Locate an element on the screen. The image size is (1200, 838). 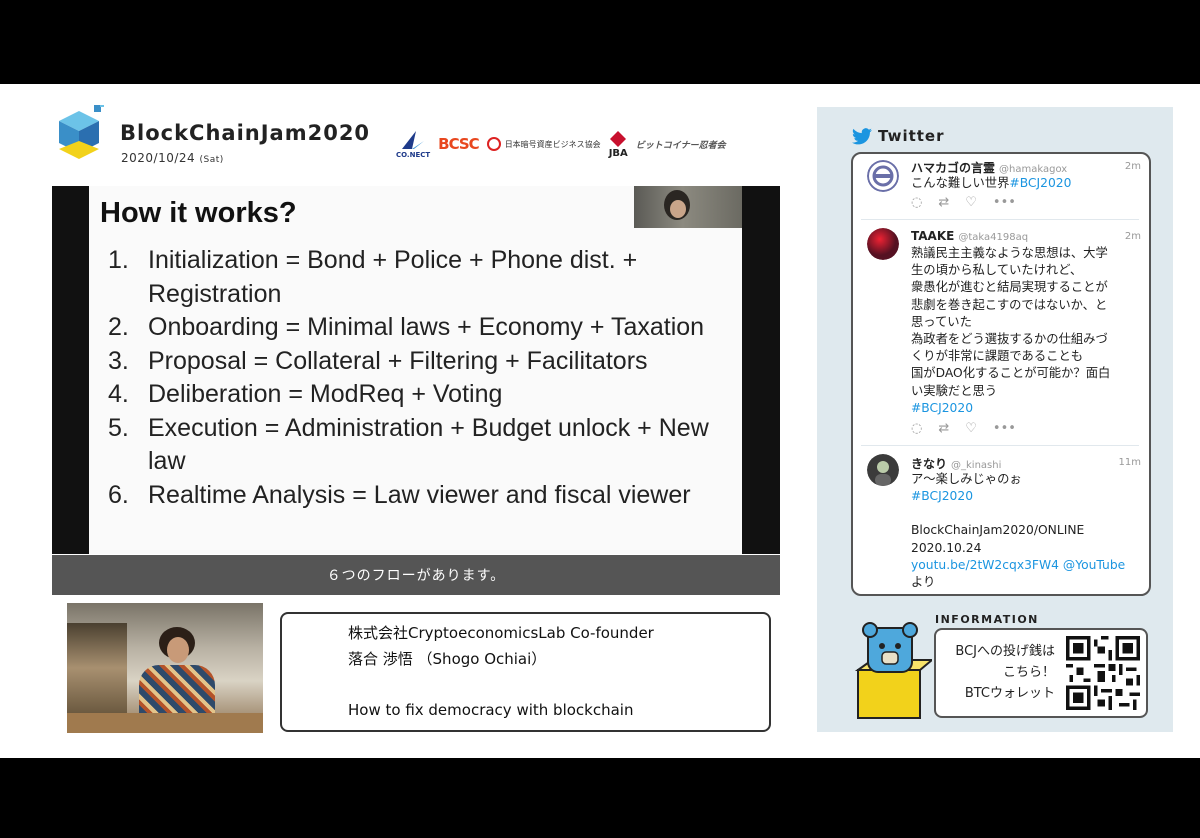
sponsor-bcsc: BCSC is located at coordinates (459, 144).